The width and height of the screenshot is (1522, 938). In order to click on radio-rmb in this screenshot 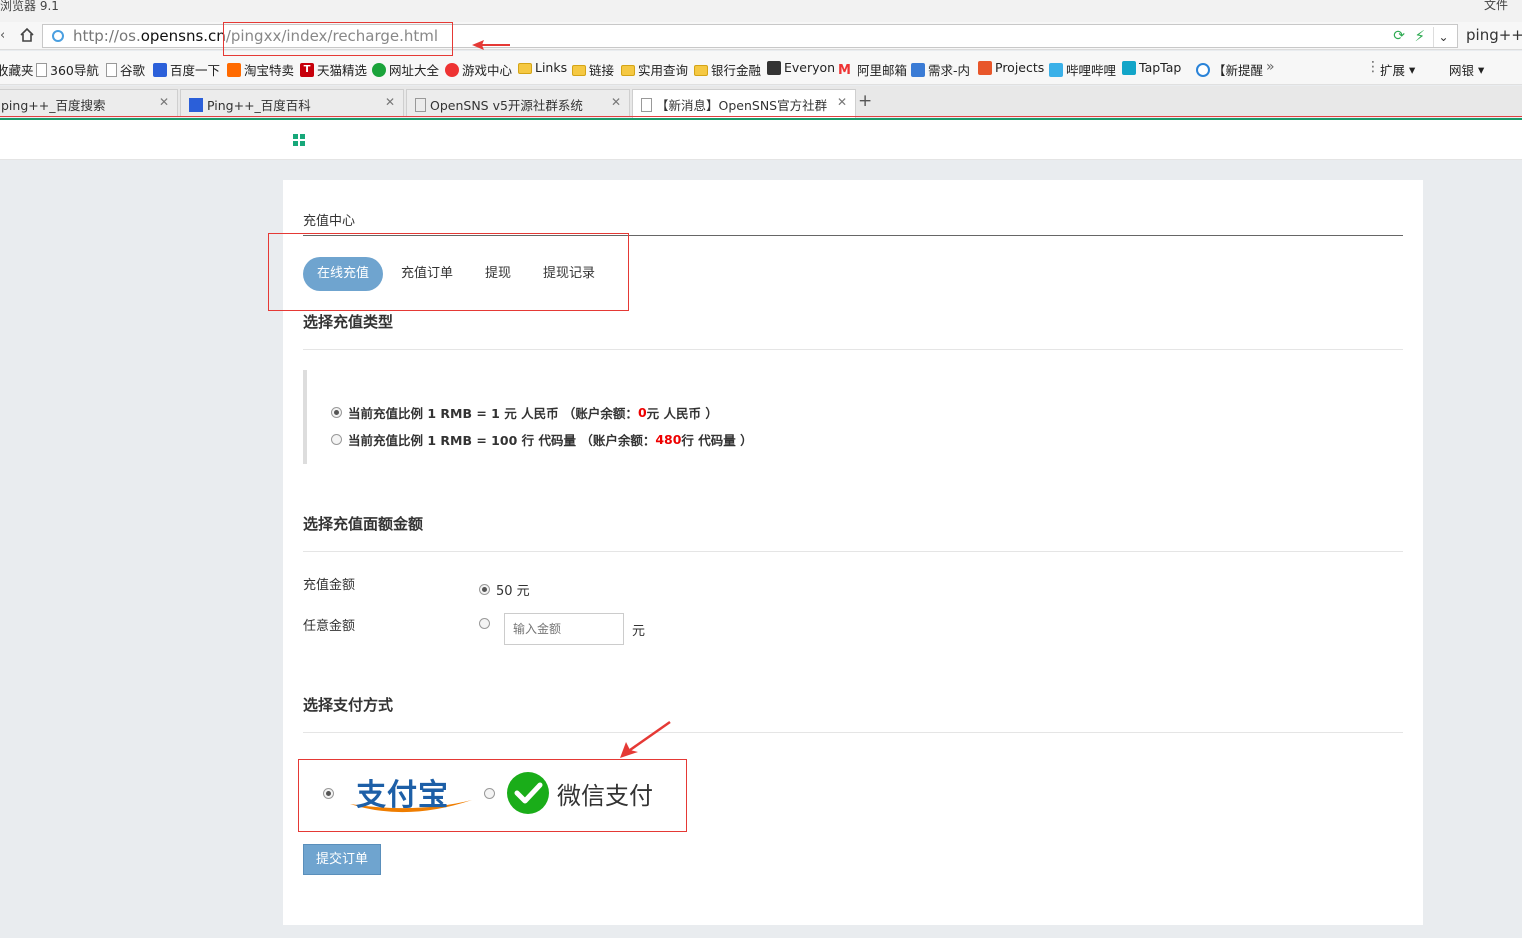, I will do `click(336, 412)`.